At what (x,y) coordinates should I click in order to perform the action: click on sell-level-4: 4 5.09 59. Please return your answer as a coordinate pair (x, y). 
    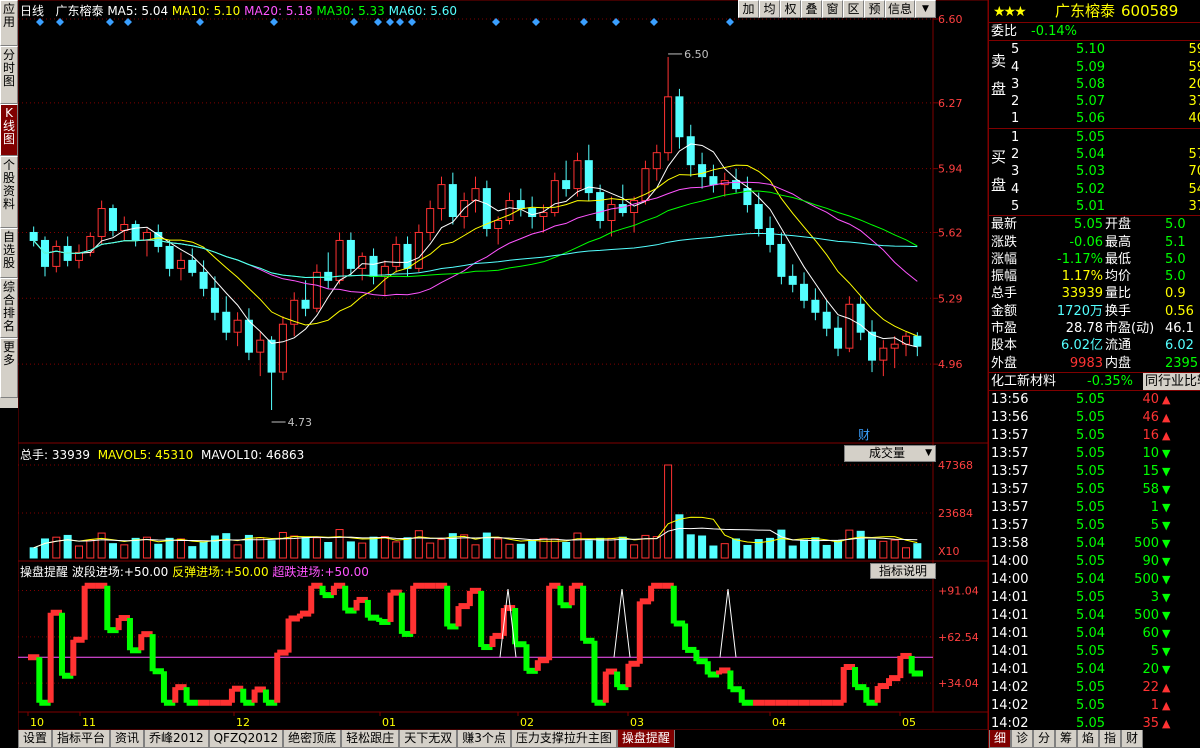
    Looking at the image, I should click on (1094, 67).